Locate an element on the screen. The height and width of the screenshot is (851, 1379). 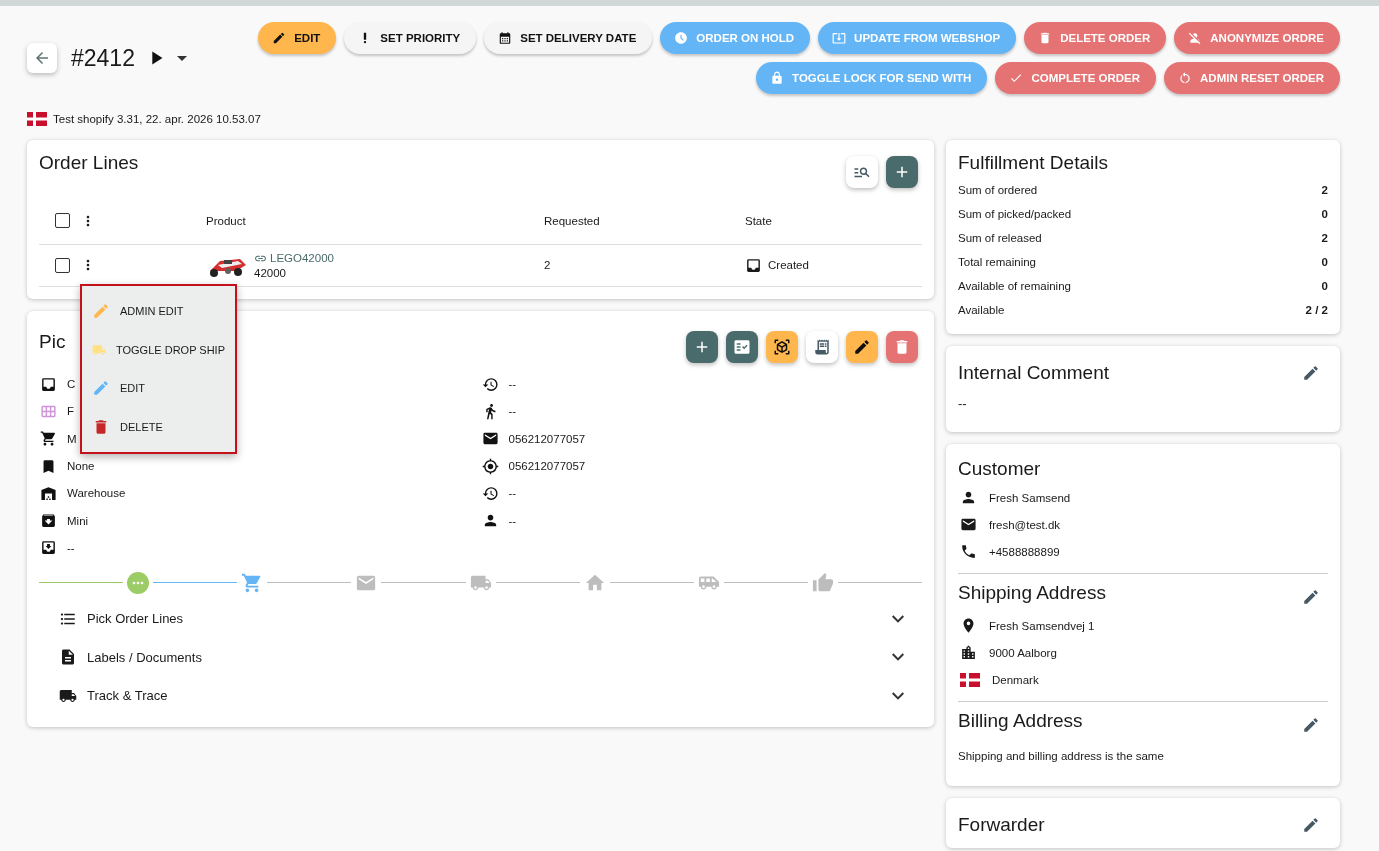
history-icon is located at coordinates (490, 384).